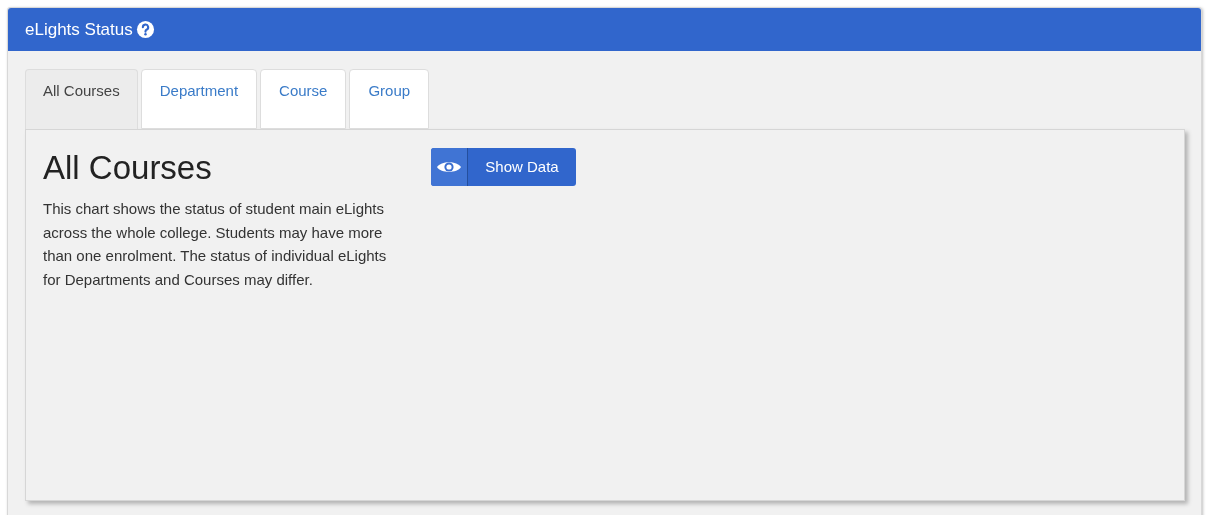 Image resolution: width=1206 pixels, height=515 pixels. What do you see at coordinates (79, 29) in the screenshot?
I see `panel-title: eLights Status` at bounding box center [79, 29].